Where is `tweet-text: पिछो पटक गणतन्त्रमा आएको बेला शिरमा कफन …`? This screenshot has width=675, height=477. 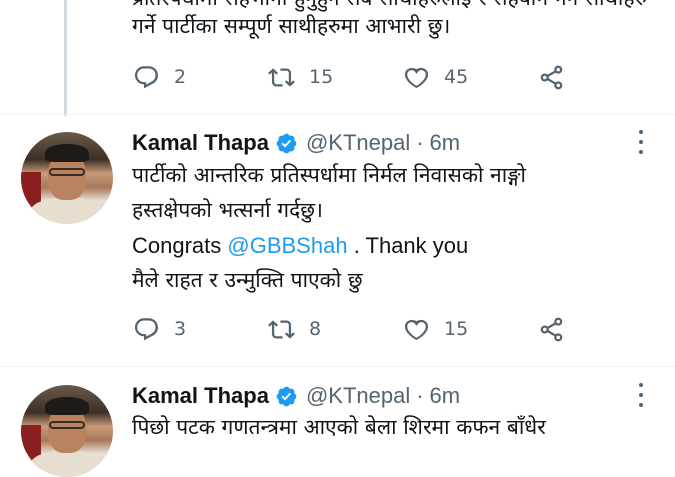 tweet-text: पिछो पटक गणतन्त्रमा आएको बेला शिरमा कफन … is located at coordinates (339, 427).